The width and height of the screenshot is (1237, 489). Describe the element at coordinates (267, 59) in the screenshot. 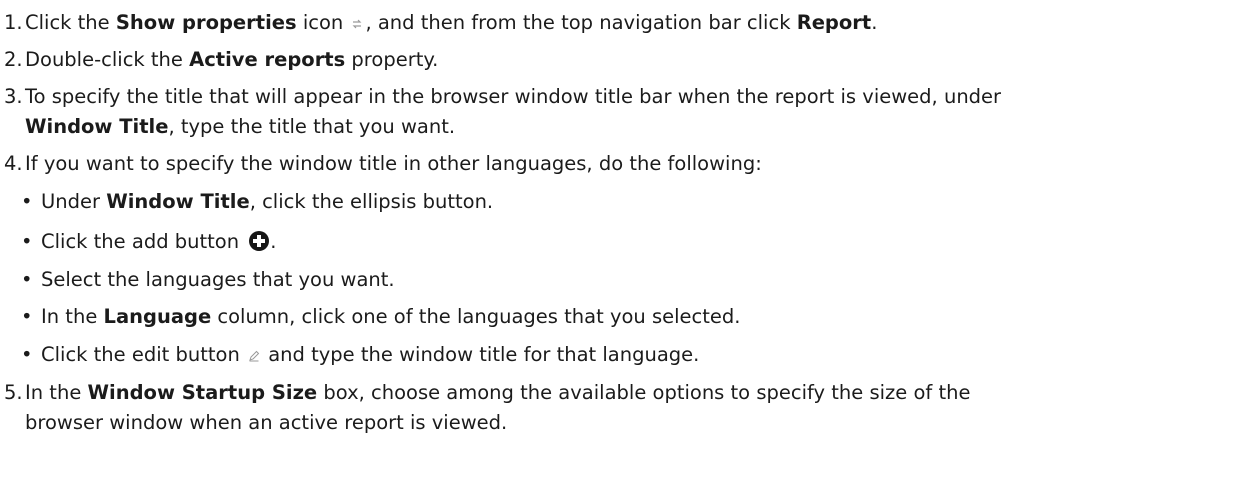

I see `ui-term-active-reports: Active reports` at that location.